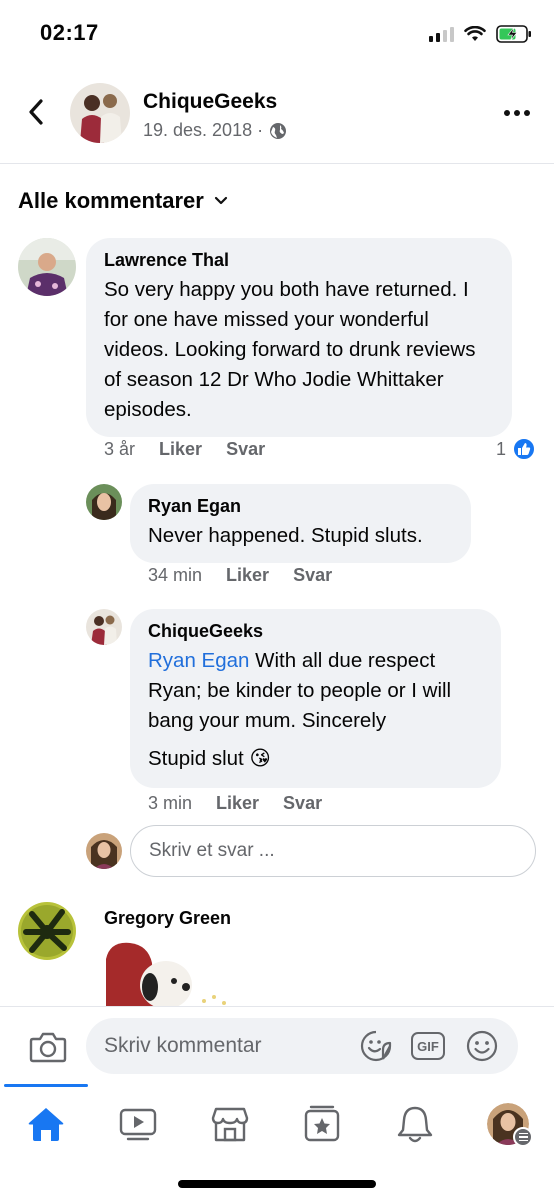 This screenshot has height=1200, width=554. I want to click on camera-button, so click(48, 1047).